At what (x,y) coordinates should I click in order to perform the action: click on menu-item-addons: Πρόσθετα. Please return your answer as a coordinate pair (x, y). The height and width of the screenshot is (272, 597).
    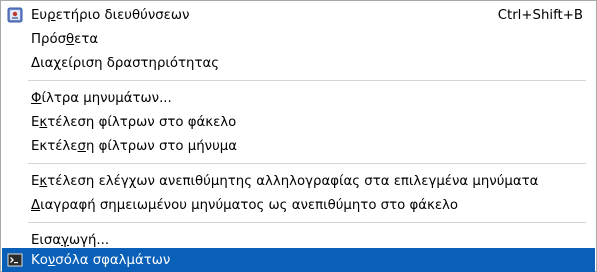
    Looking at the image, I should click on (298, 39).